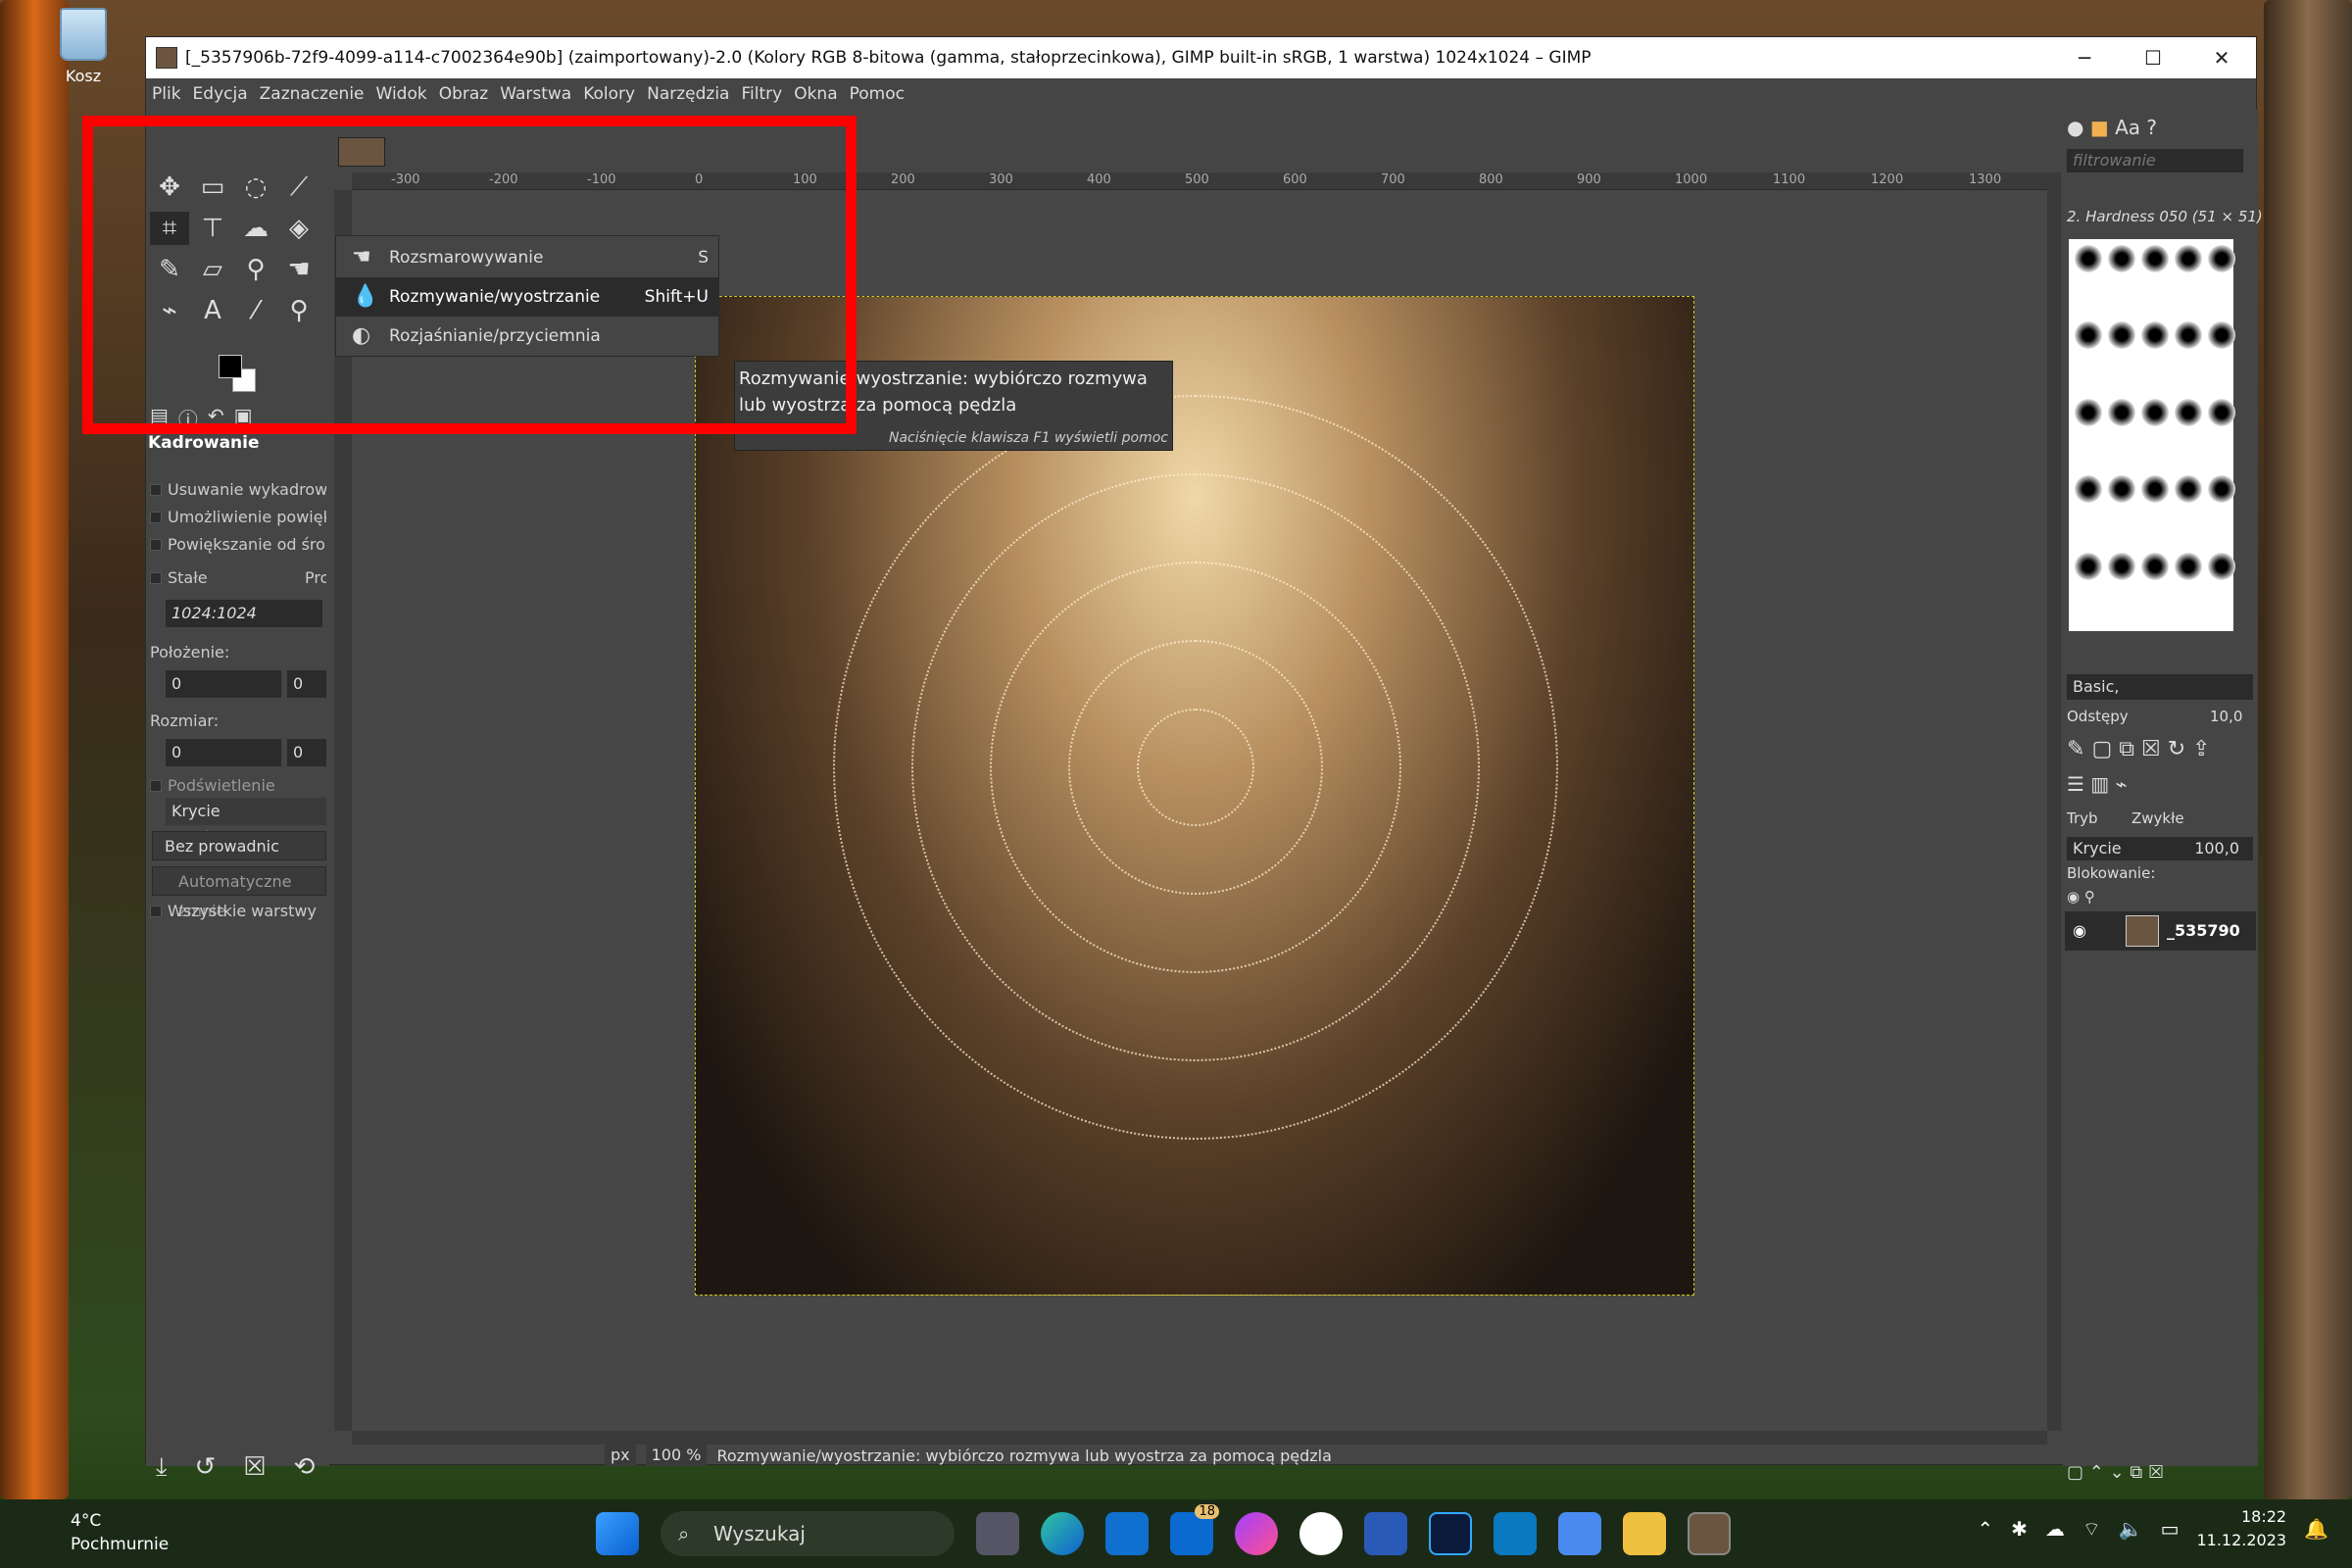  Describe the element at coordinates (620, 1455) in the screenshot. I see `unit-select: px` at that location.